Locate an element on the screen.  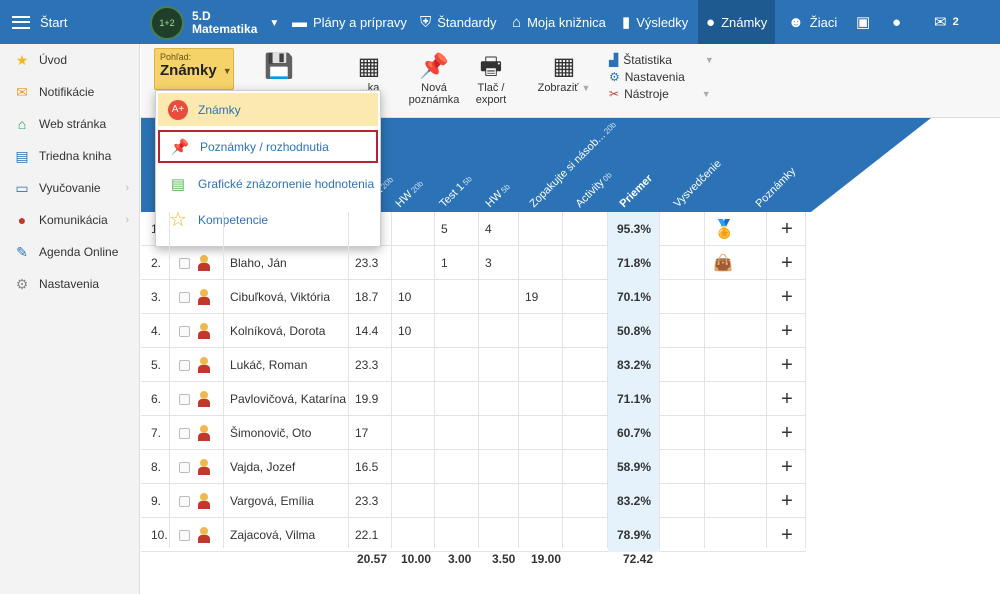
grade-cell: 19 is located at coordinates (531, 297).